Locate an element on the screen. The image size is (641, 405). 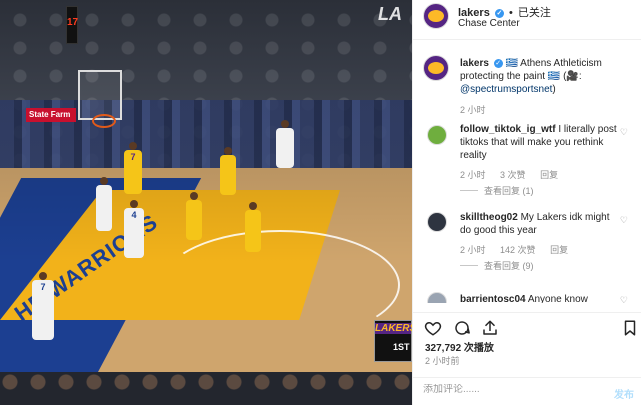
scorebug-period: 1ST is located at coordinates (401, 347).